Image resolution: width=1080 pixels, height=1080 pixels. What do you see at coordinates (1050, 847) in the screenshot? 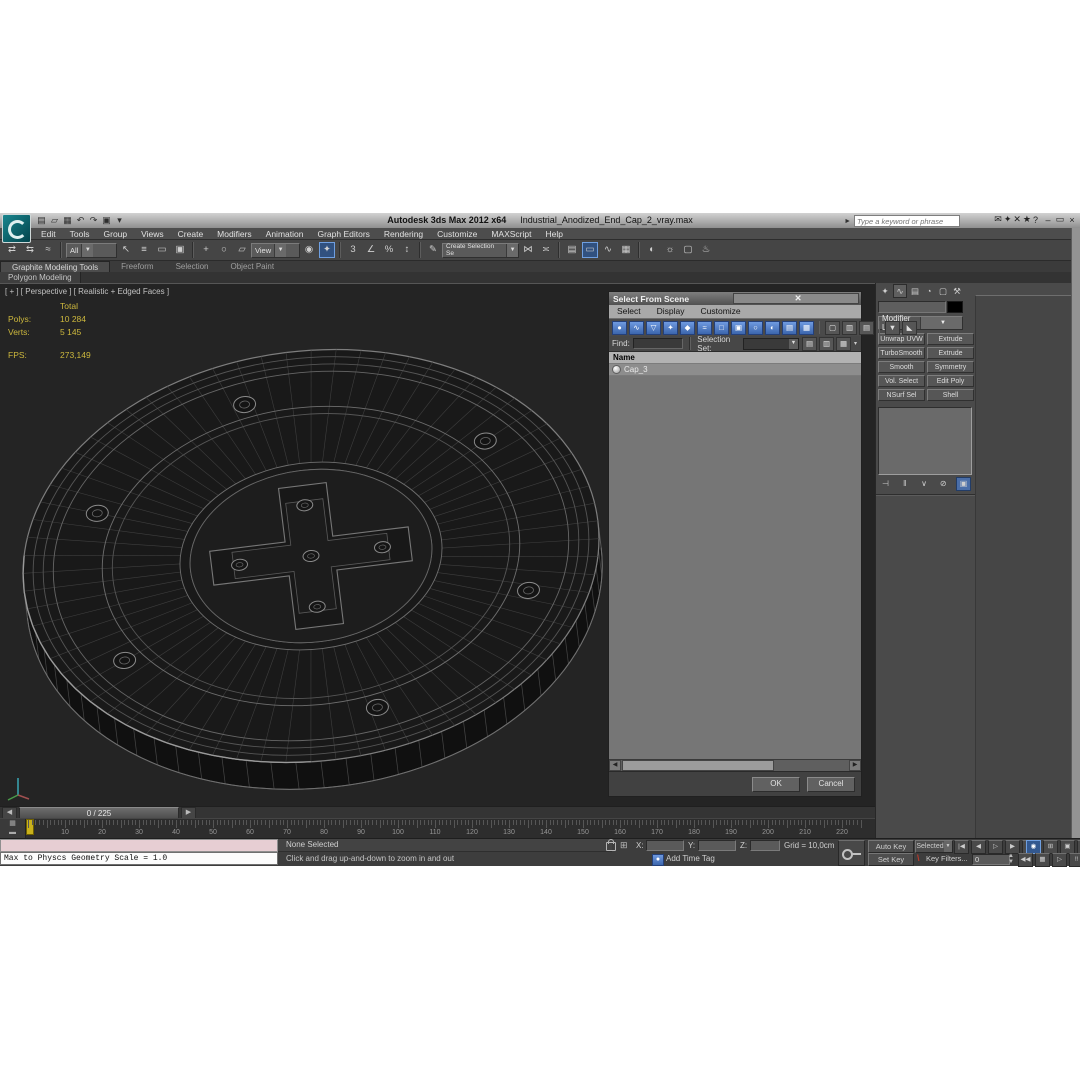
I see `zoom-all-icon: ⊞` at bounding box center [1050, 847].